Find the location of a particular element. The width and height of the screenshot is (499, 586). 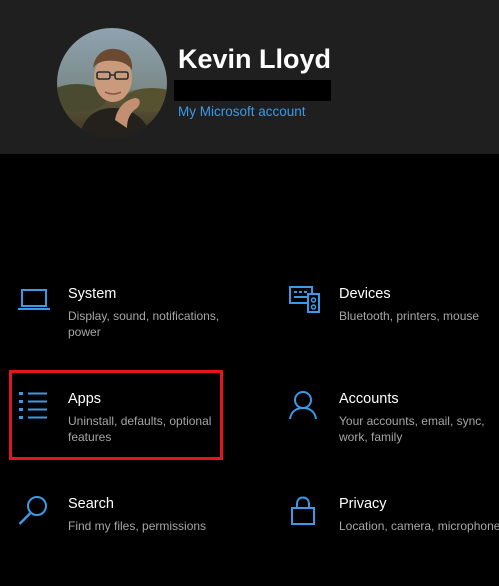

category-title: Apps is located at coordinates (85, 399).